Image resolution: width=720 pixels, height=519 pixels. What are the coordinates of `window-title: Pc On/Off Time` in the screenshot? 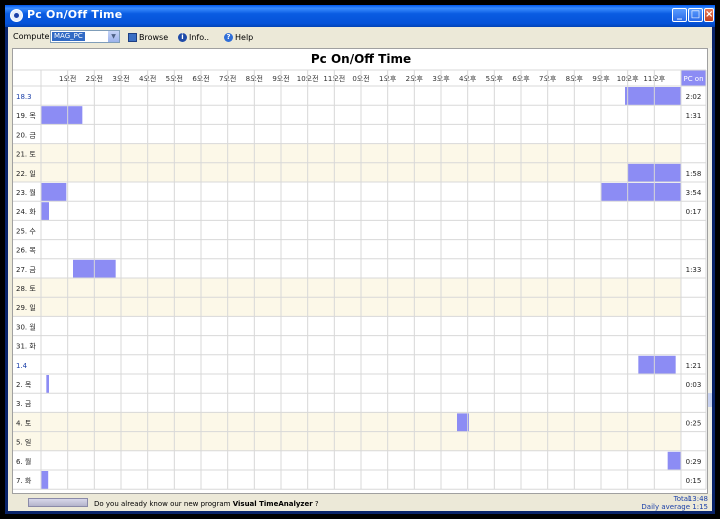 It's located at (75, 14).